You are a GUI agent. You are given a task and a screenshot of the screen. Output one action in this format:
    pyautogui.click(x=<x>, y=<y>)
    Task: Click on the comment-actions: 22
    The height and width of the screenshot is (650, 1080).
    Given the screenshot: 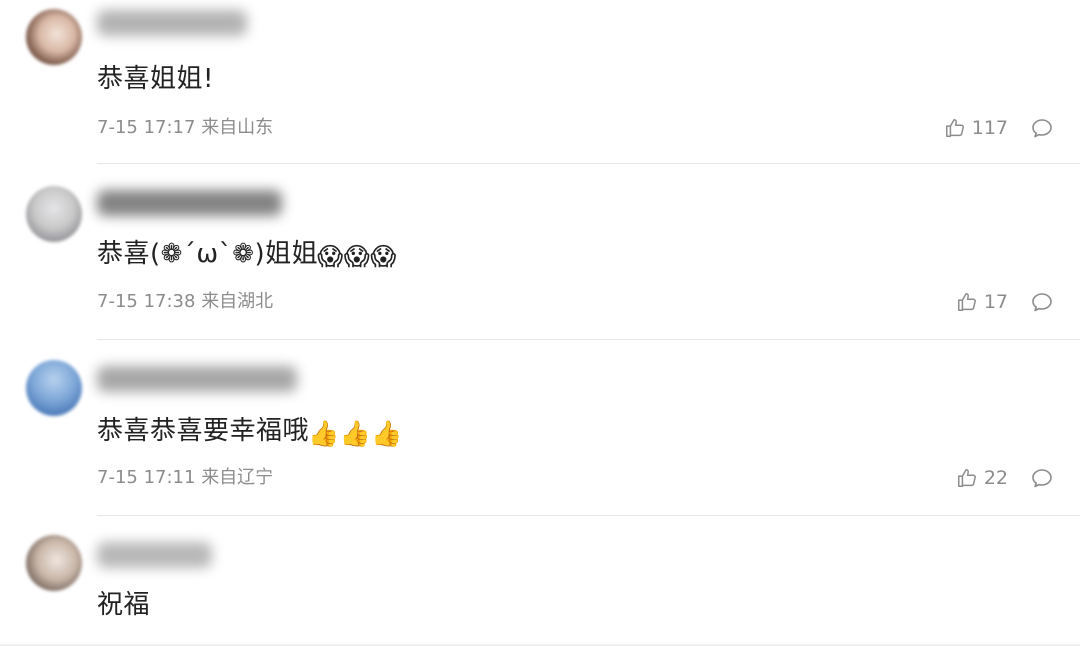 What is the action you would take?
    pyautogui.click(x=1005, y=478)
    